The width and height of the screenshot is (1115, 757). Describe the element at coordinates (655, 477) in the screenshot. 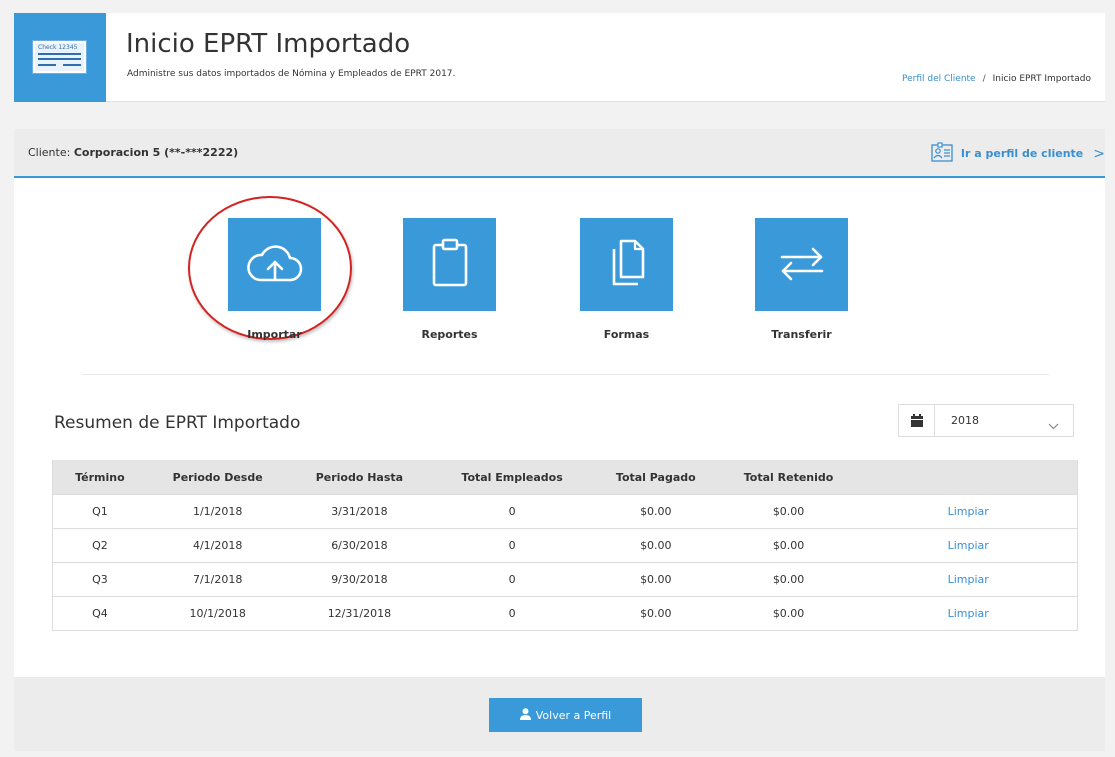

I see `col-total-paid: Total Pagado` at that location.